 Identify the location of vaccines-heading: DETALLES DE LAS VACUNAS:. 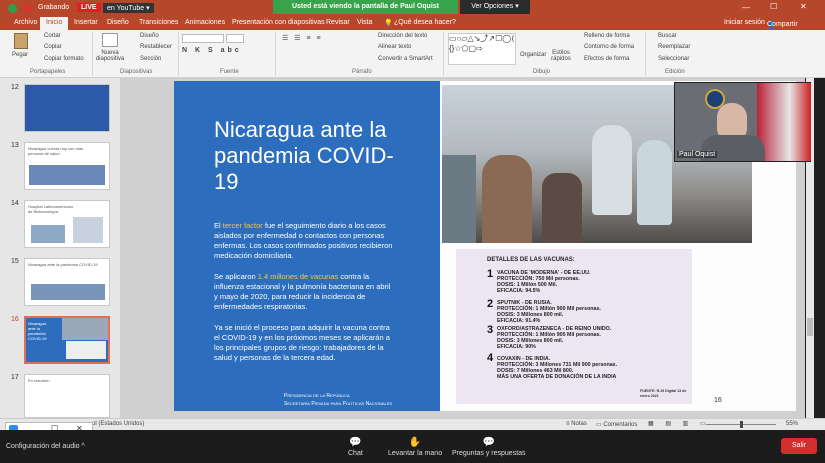
(531, 260).